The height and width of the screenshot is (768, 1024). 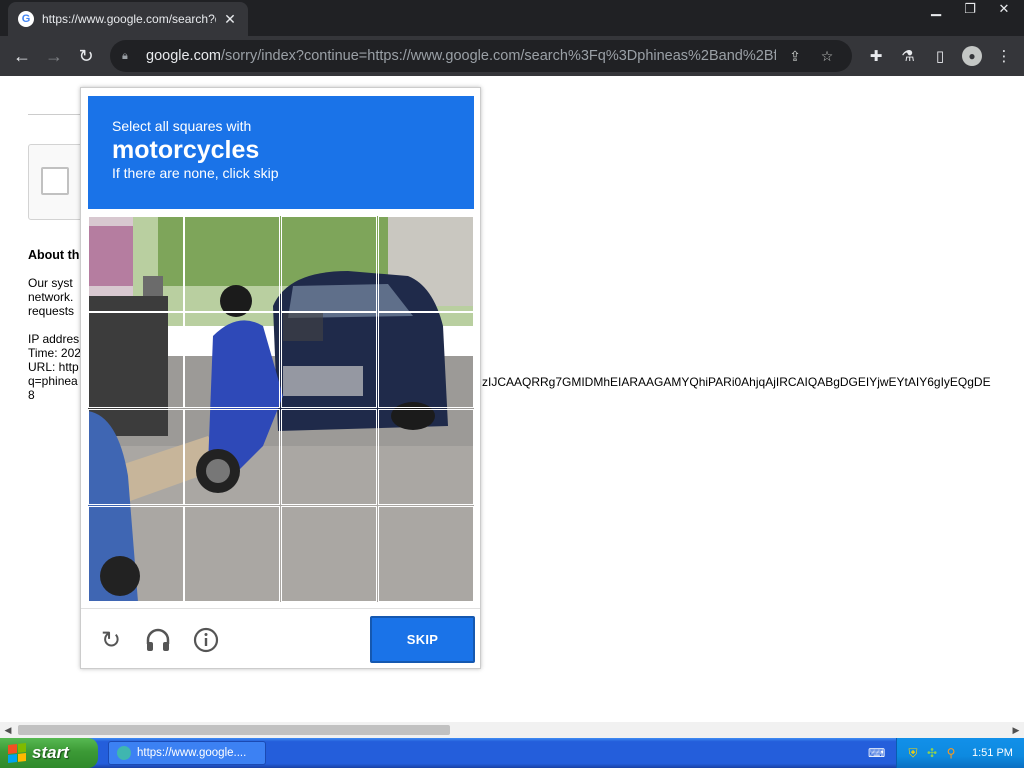 What do you see at coordinates (53, 367) in the screenshot?
I see `url-line: URL: http` at bounding box center [53, 367].